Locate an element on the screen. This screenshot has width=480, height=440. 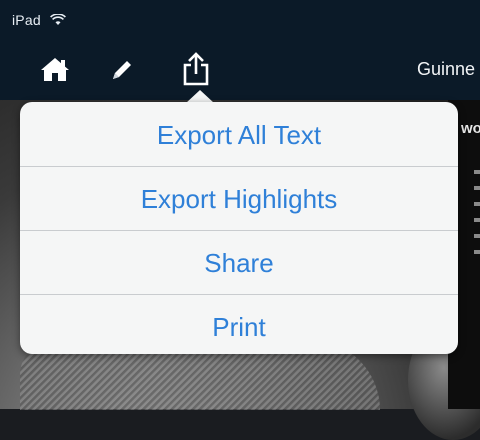
pencil-icon is located at coordinates (122, 72).